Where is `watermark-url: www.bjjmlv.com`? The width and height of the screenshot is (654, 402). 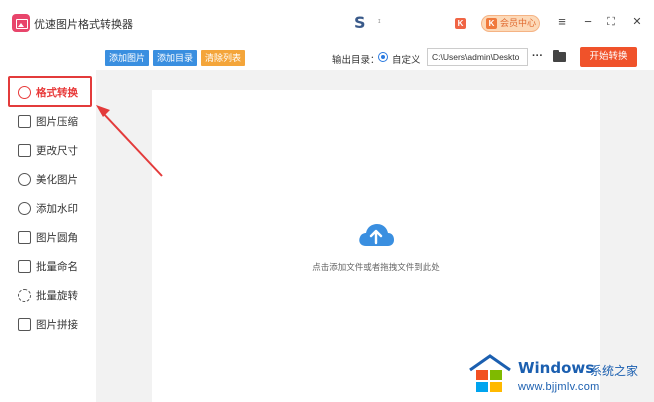
watermark-url: www.bjjmlv.com is located at coordinates (559, 387).